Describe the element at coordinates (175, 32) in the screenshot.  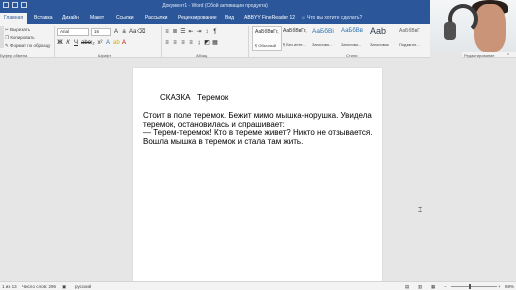
I see `numbering-icon: ≣` at that location.